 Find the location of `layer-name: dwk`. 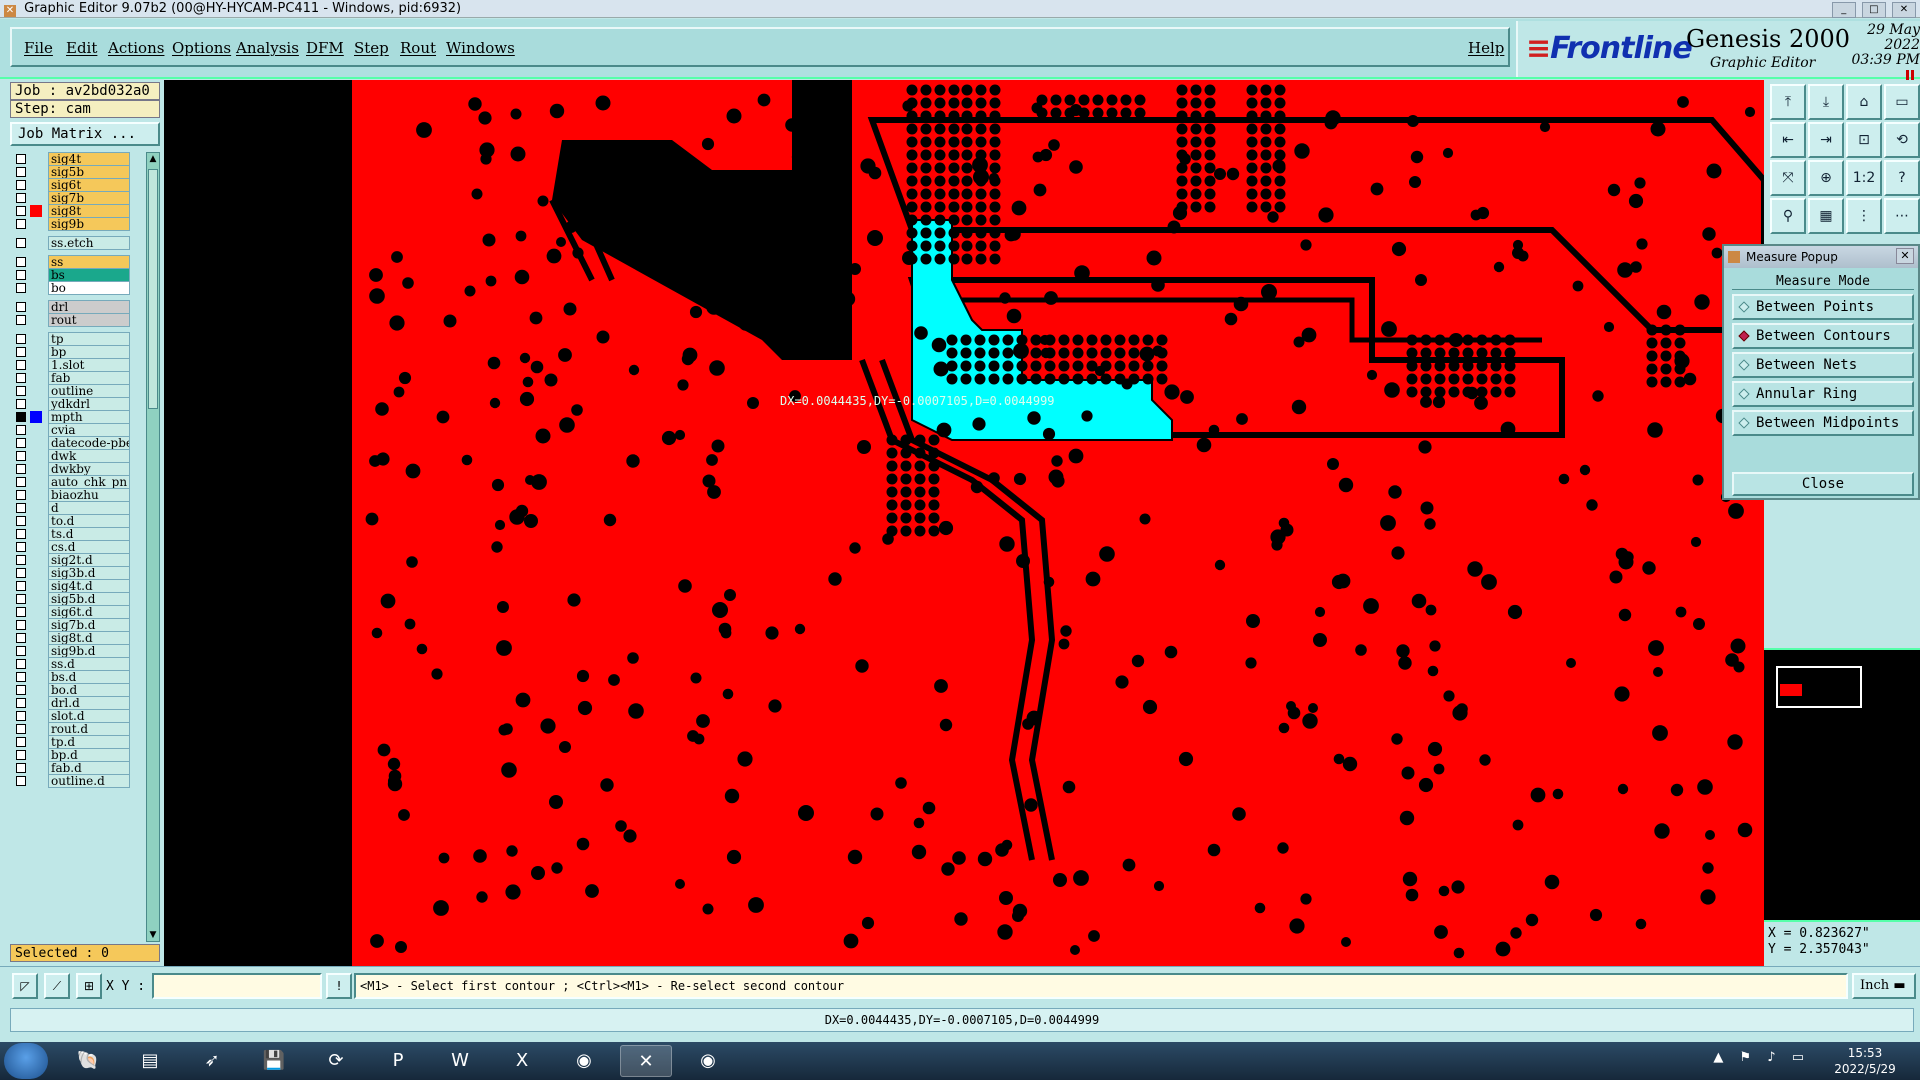

layer-name: dwk is located at coordinates (89, 456).